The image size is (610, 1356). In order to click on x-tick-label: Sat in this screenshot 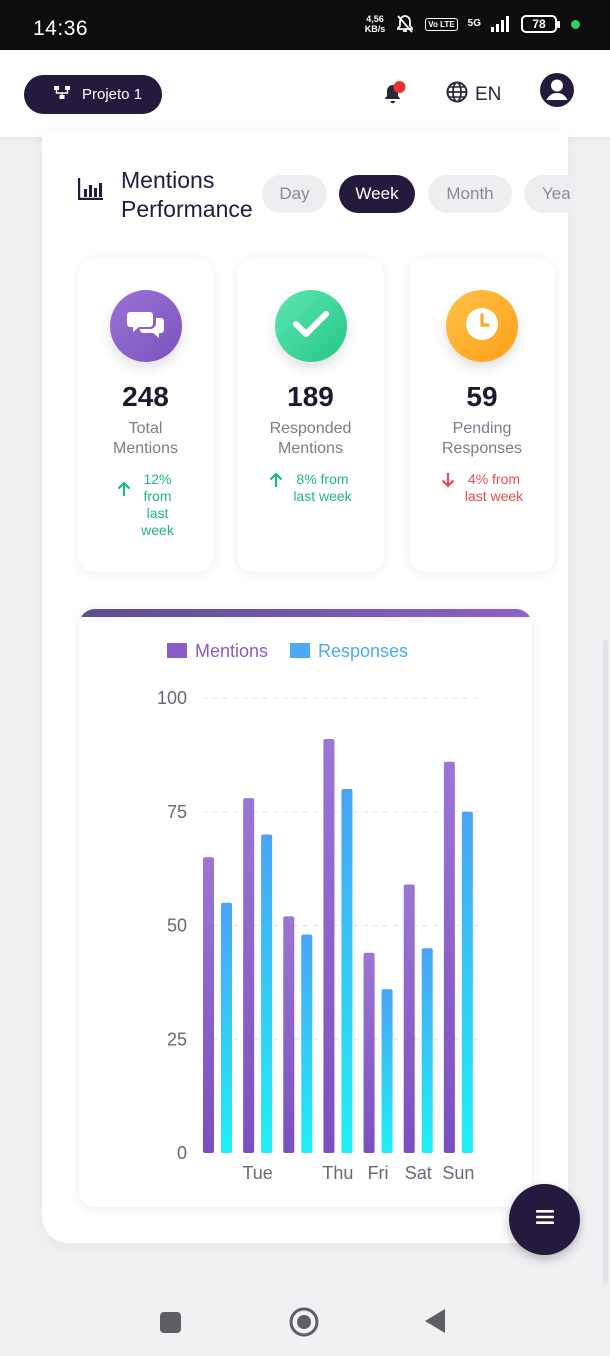, I will do `click(418, 1173)`.